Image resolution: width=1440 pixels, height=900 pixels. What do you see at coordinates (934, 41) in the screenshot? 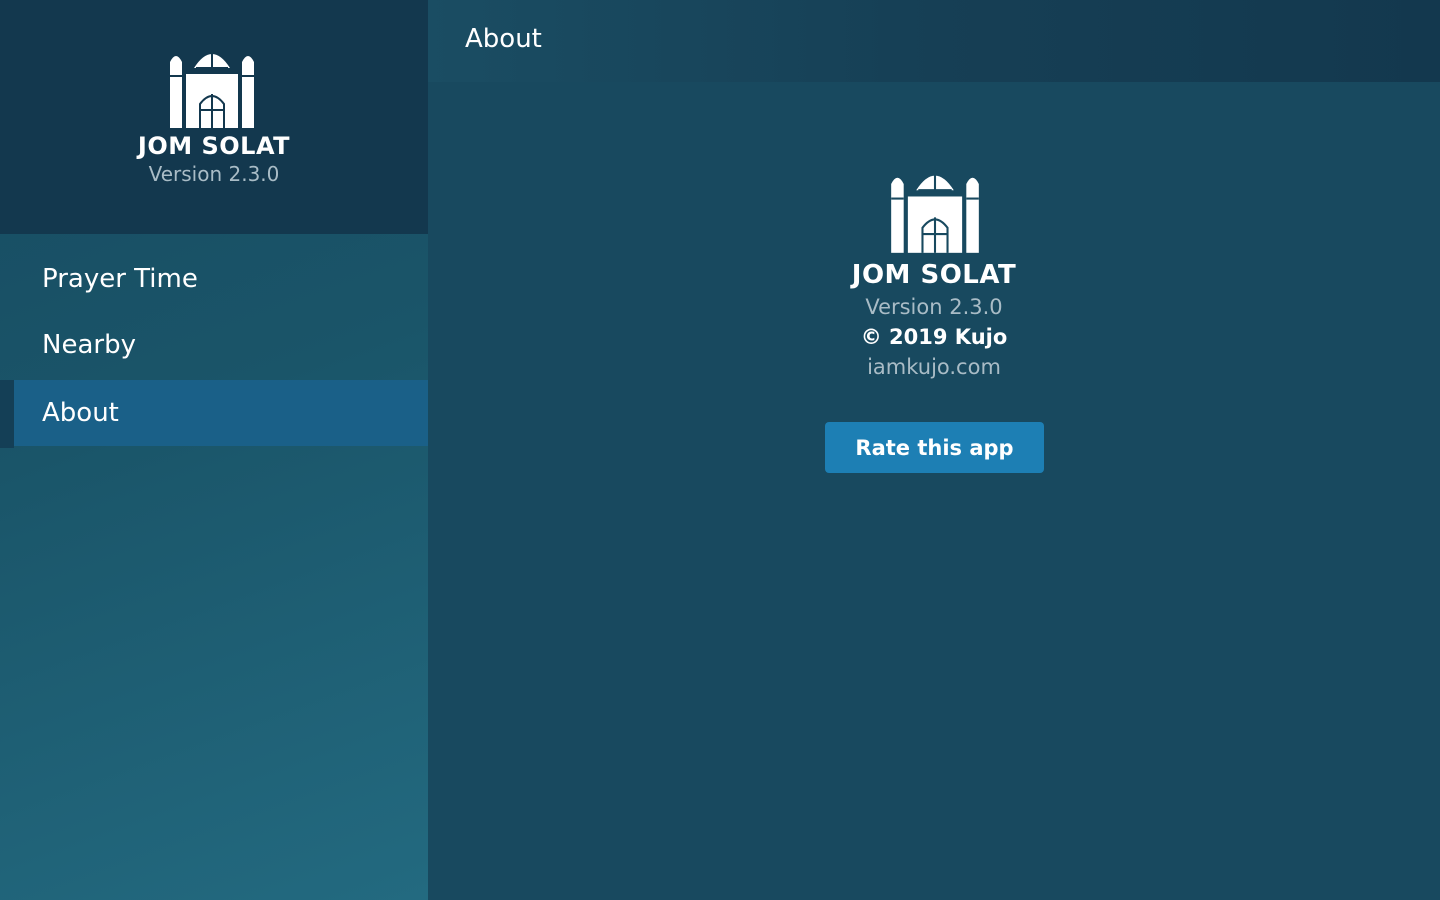
I see `top-bar: About` at bounding box center [934, 41].